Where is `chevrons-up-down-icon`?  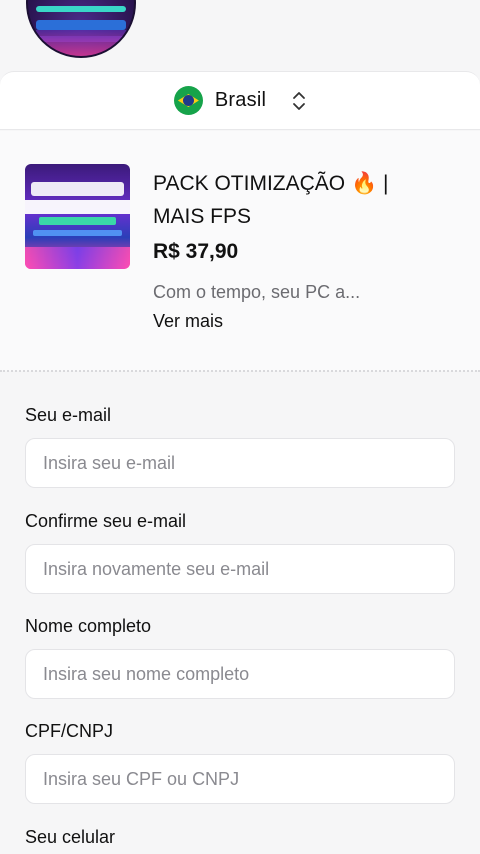
chevrons-up-down-icon is located at coordinates (299, 101).